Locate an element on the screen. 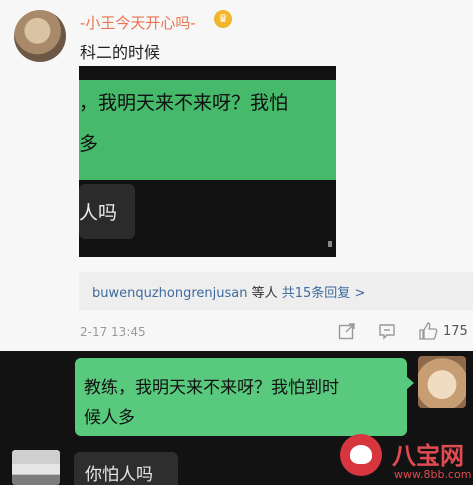 This screenshot has width=473, height=485. replies-count-link: 共15条回复 > is located at coordinates (324, 293).